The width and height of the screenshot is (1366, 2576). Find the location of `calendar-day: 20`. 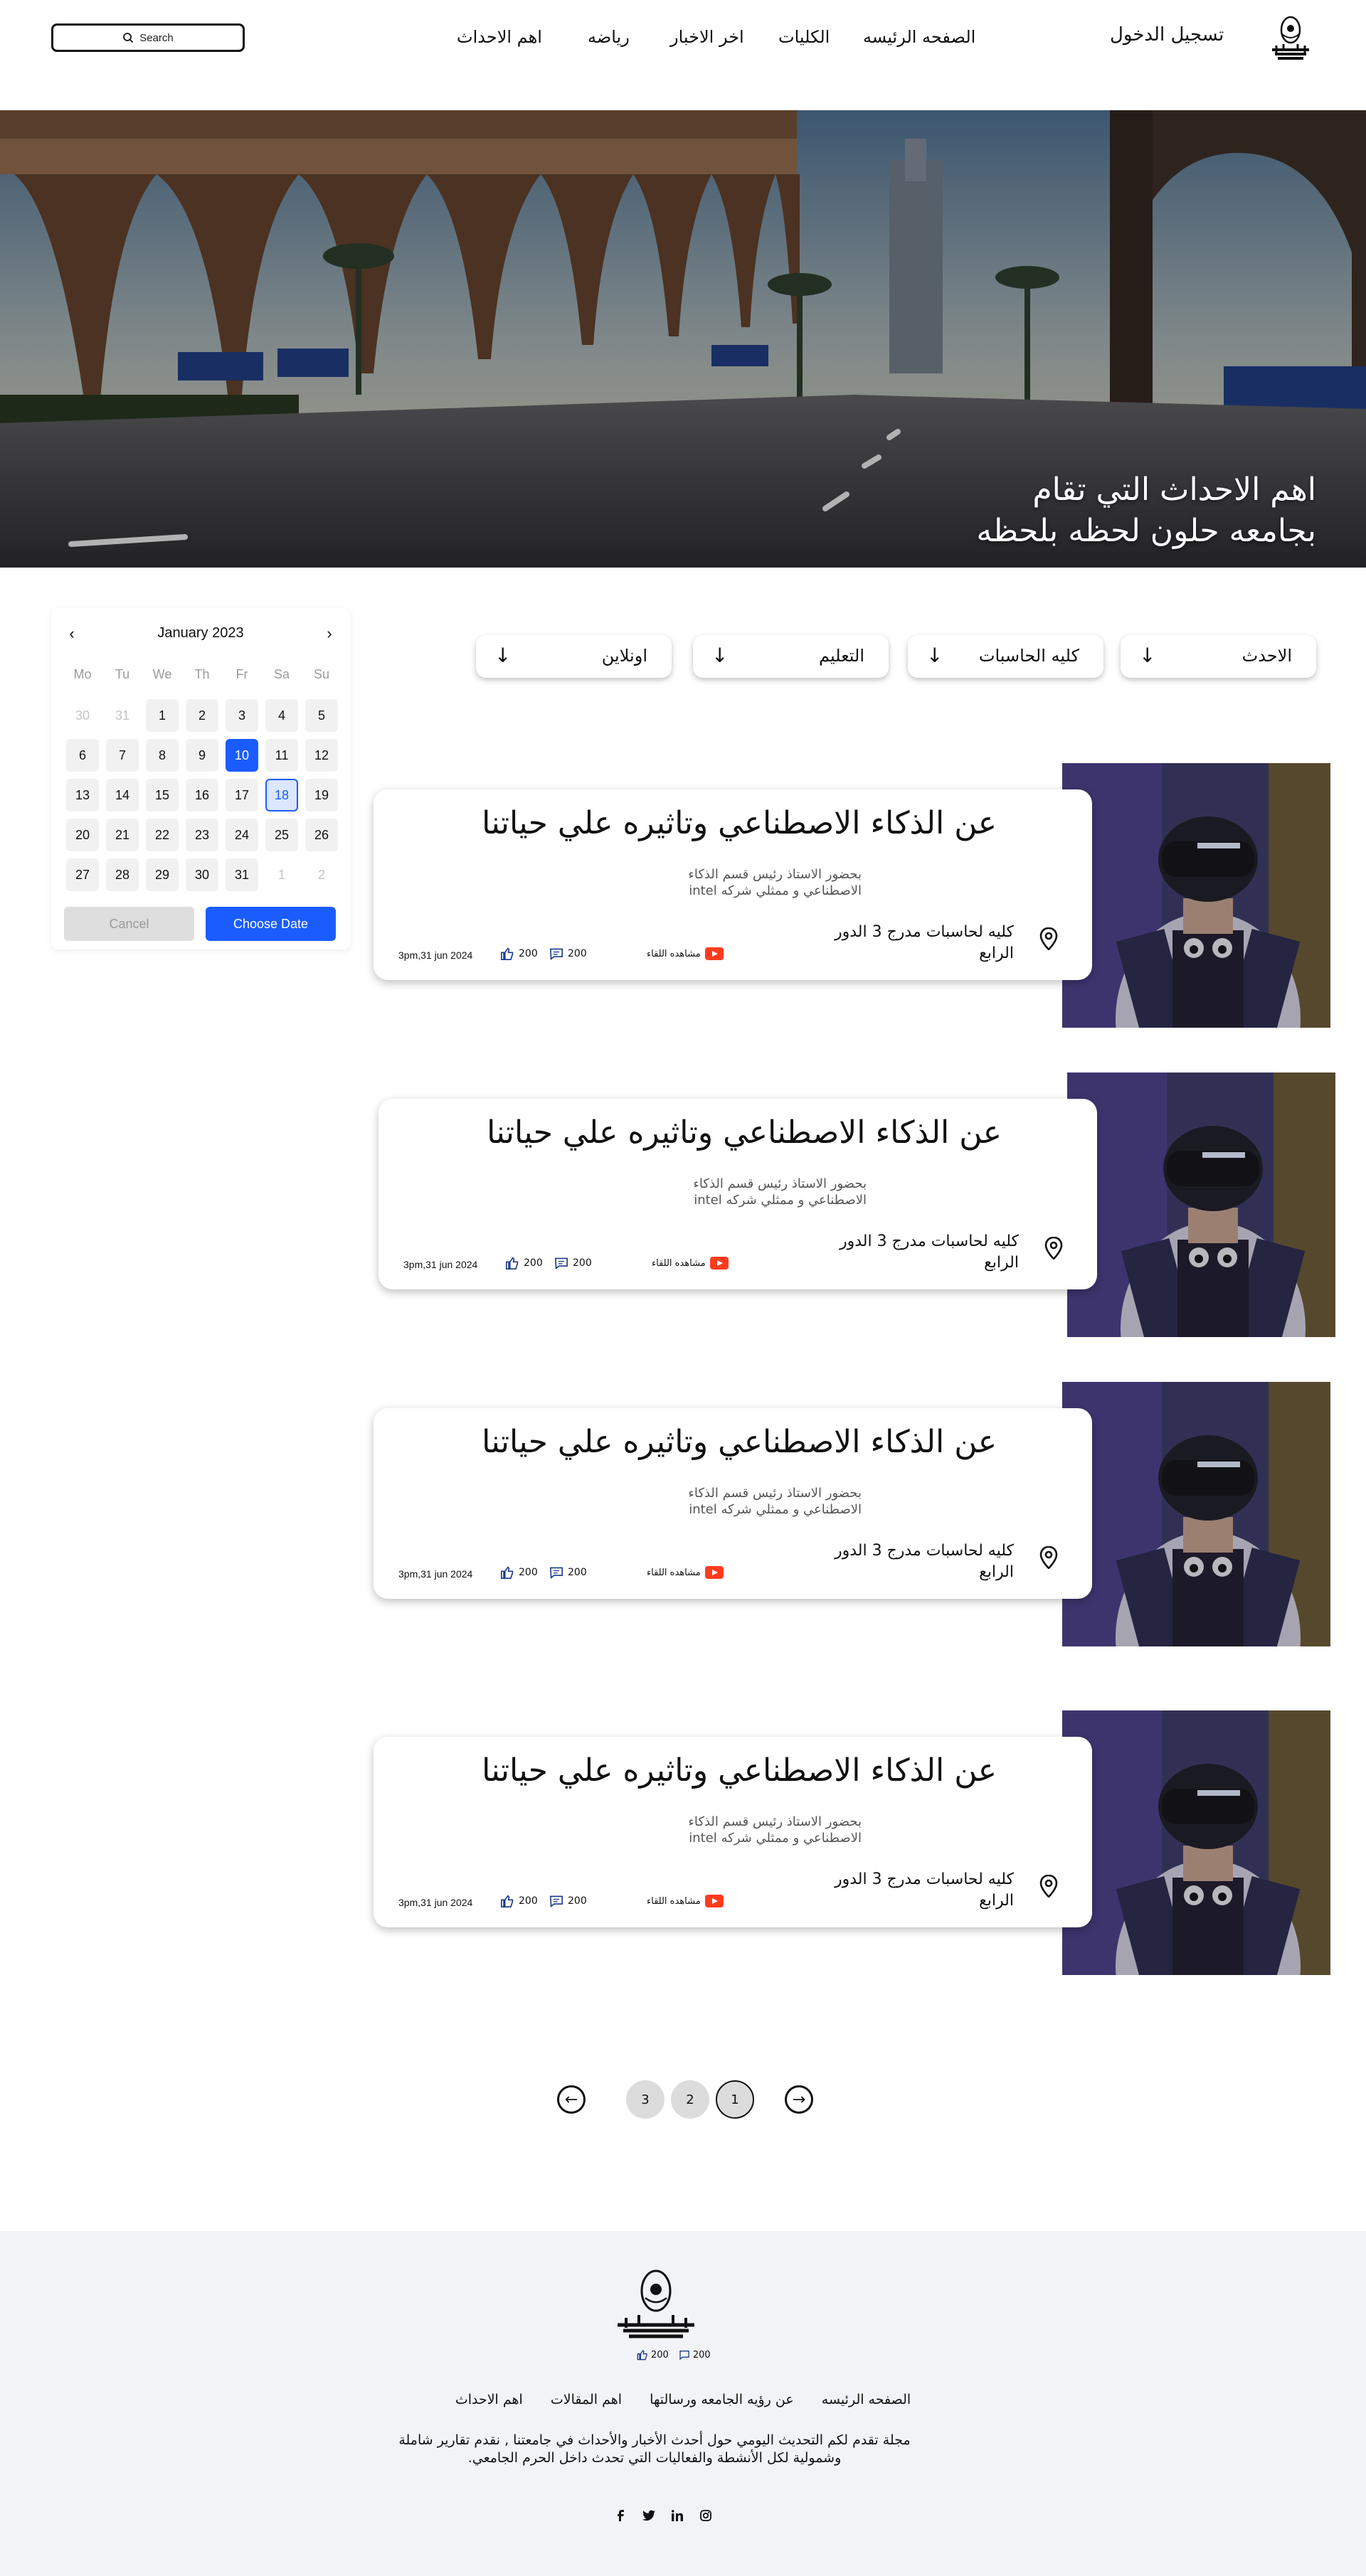

calendar-day: 20 is located at coordinates (82, 835).